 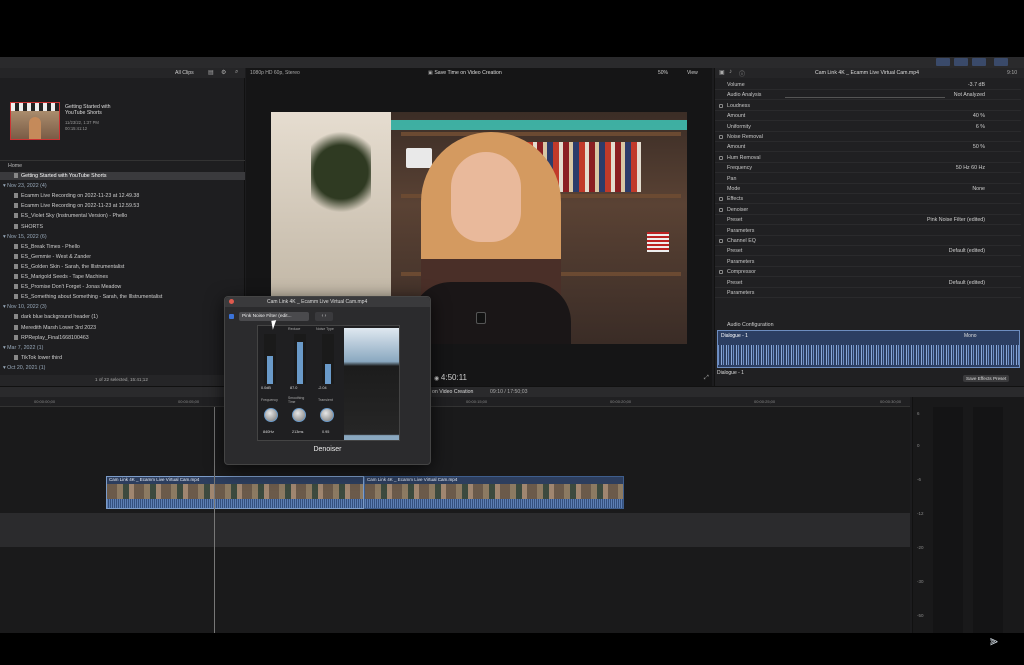 I want to click on inspector-row: Preset Pink Noise Filter (edited), so click(x=868, y=220).